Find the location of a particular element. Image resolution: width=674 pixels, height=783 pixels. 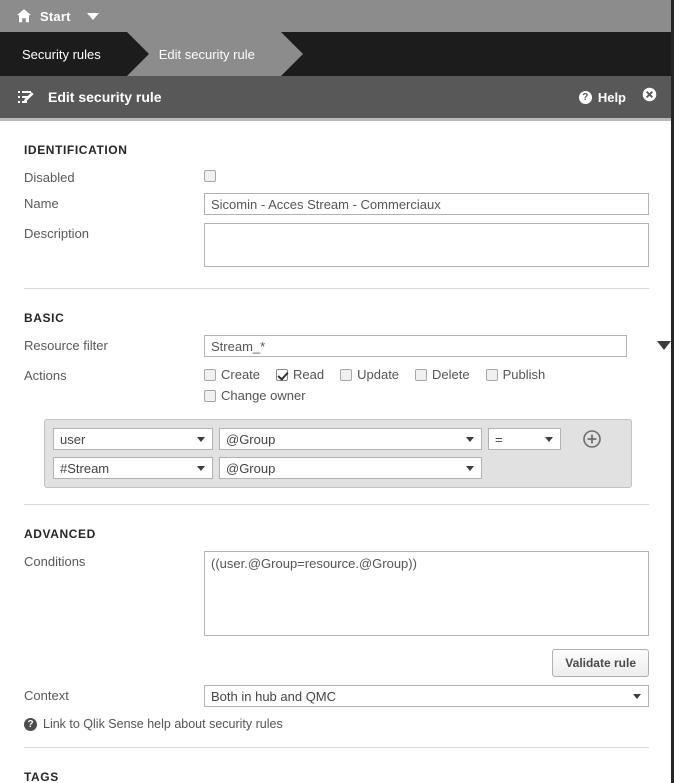

description-textarea is located at coordinates (426, 245).